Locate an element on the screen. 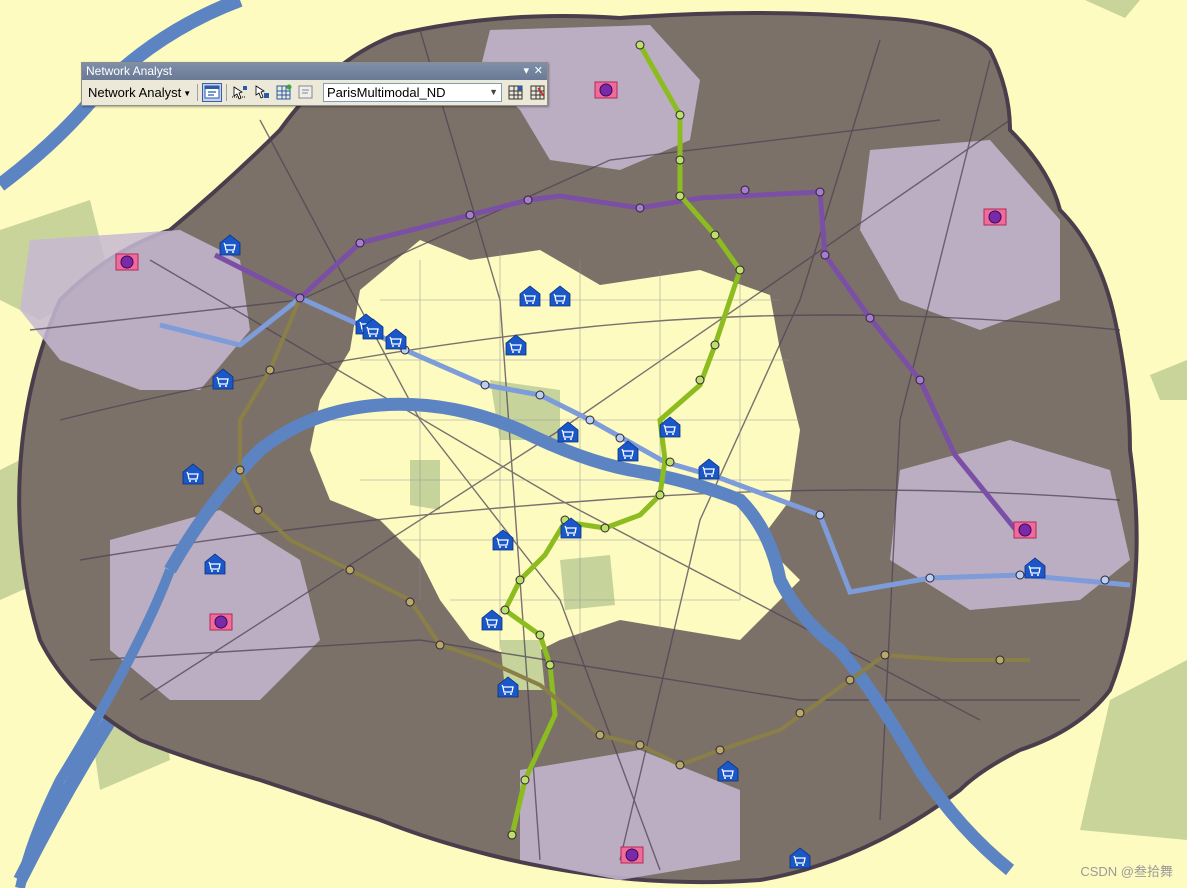 This screenshot has height=888, width=1187. network-dataset-value: ParisMultimodal_ND is located at coordinates (386, 92).